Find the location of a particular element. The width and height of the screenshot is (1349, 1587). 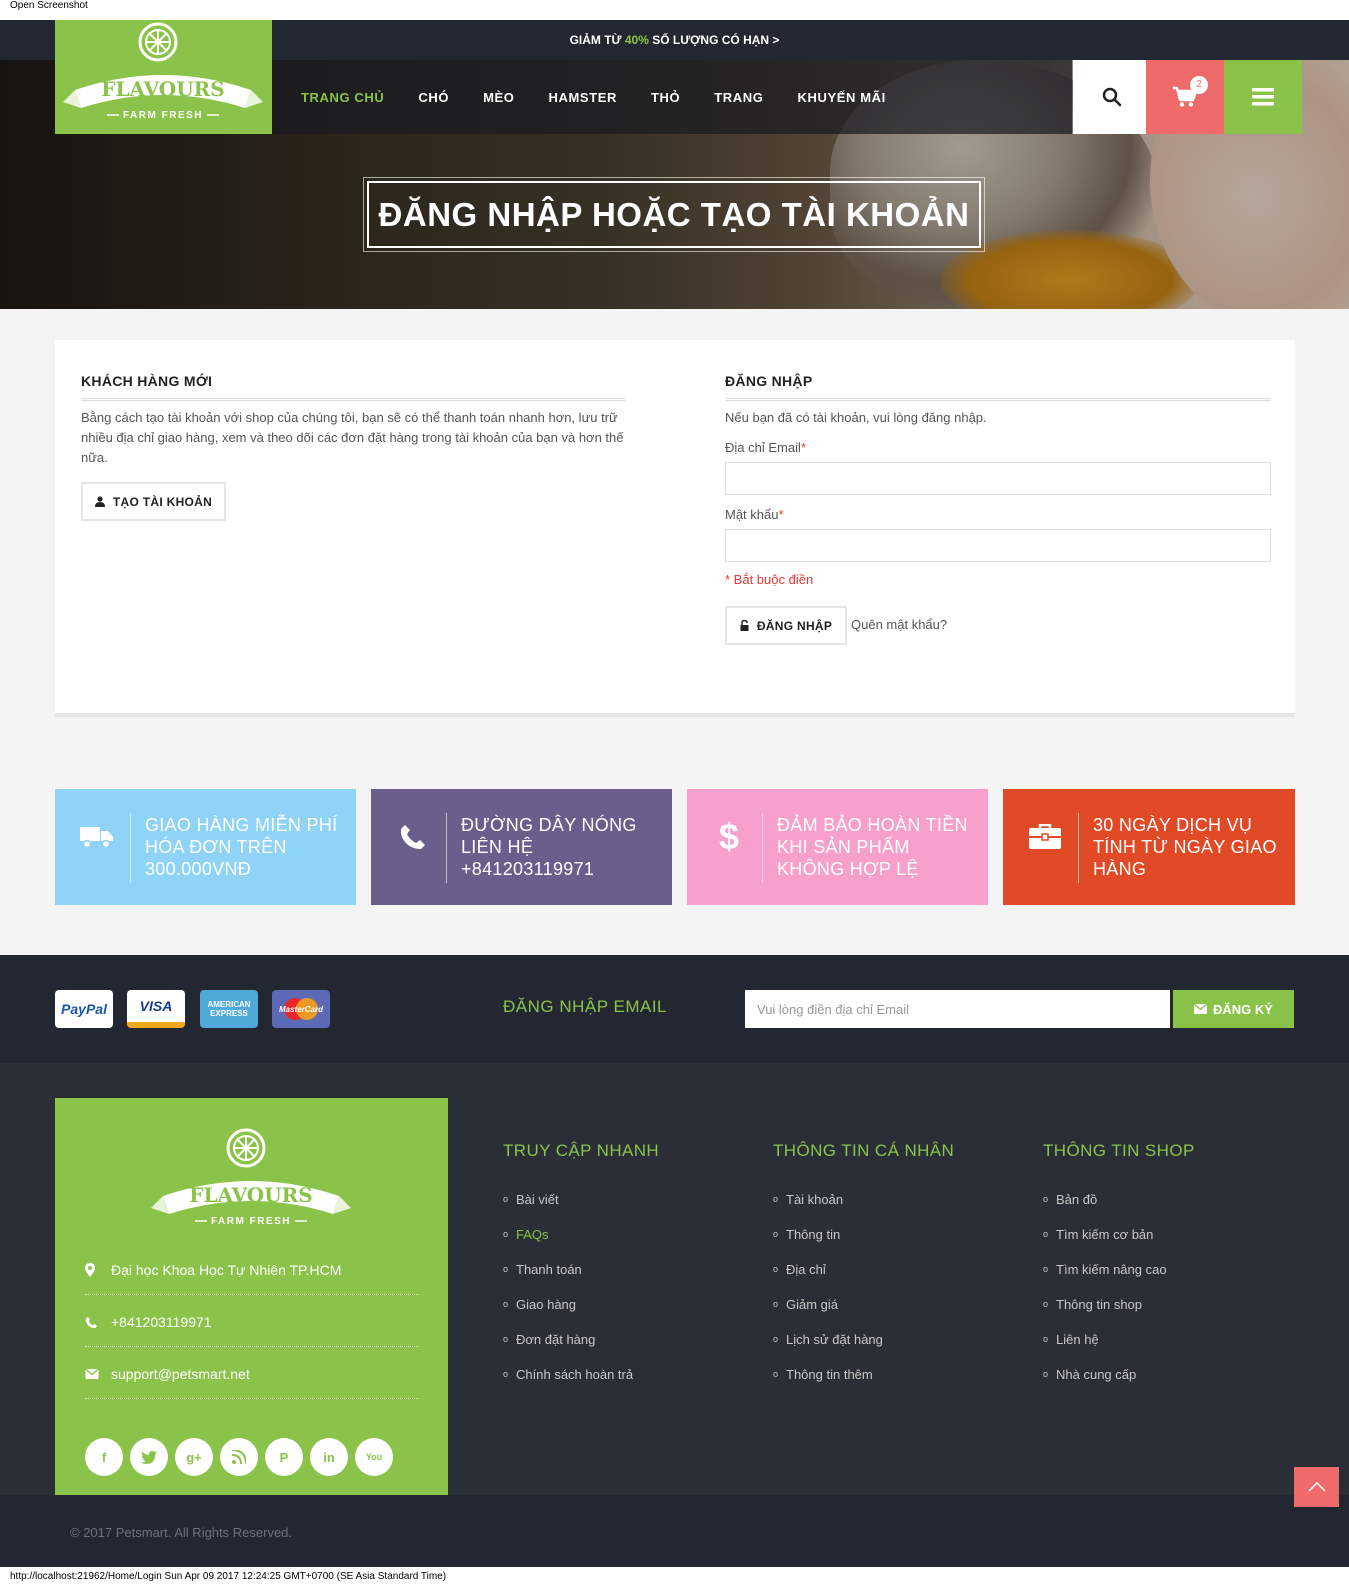

footer-link: Thông tin is located at coordinates (863, 1235).